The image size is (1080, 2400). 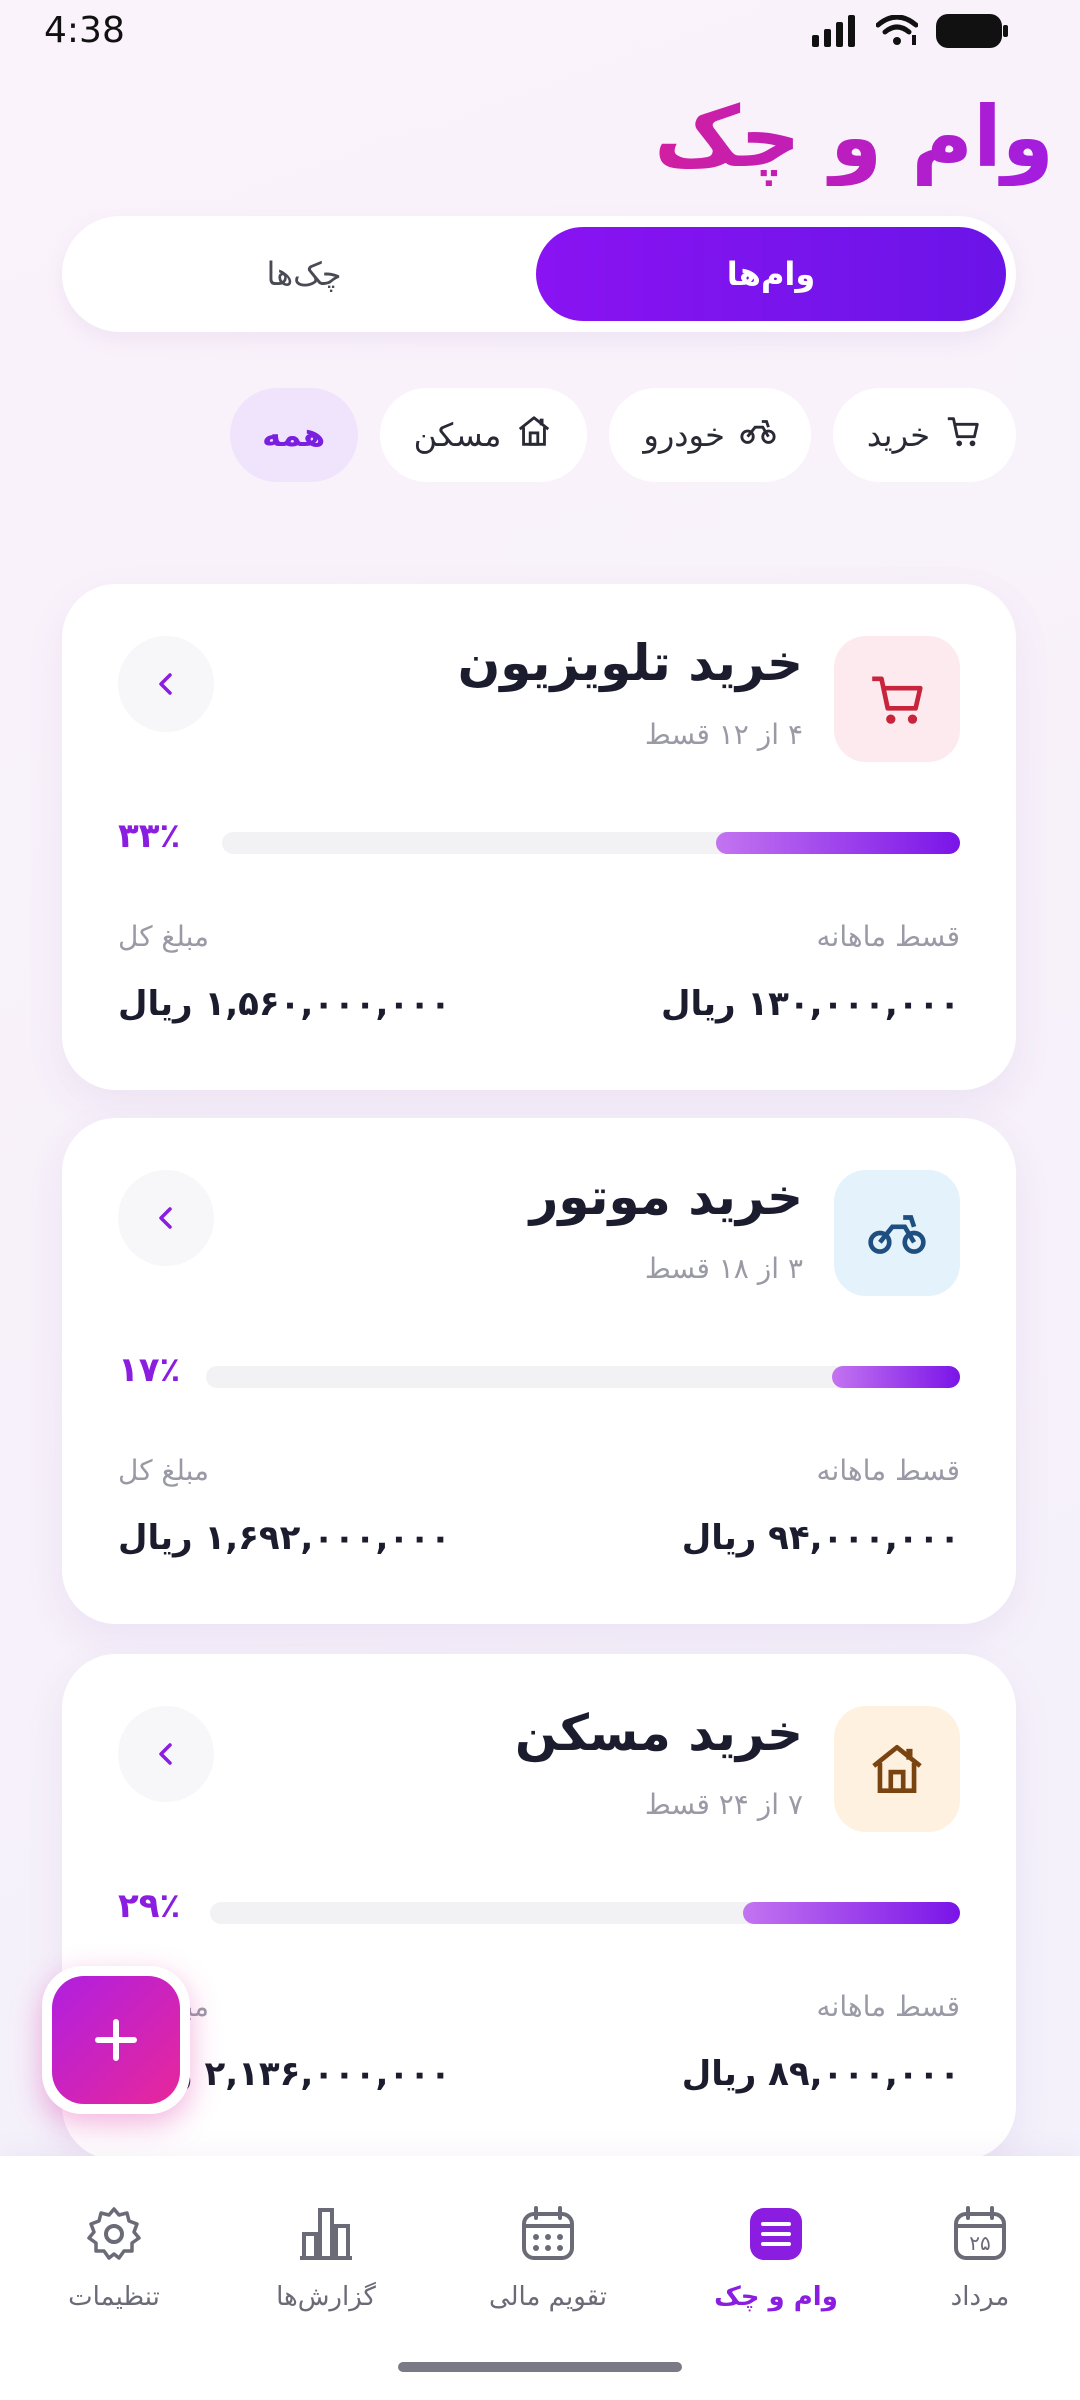 What do you see at coordinates (776, 2297) in the screenshot?
I see `nav-label: وام و چک` at bounding box center [776, 2297].